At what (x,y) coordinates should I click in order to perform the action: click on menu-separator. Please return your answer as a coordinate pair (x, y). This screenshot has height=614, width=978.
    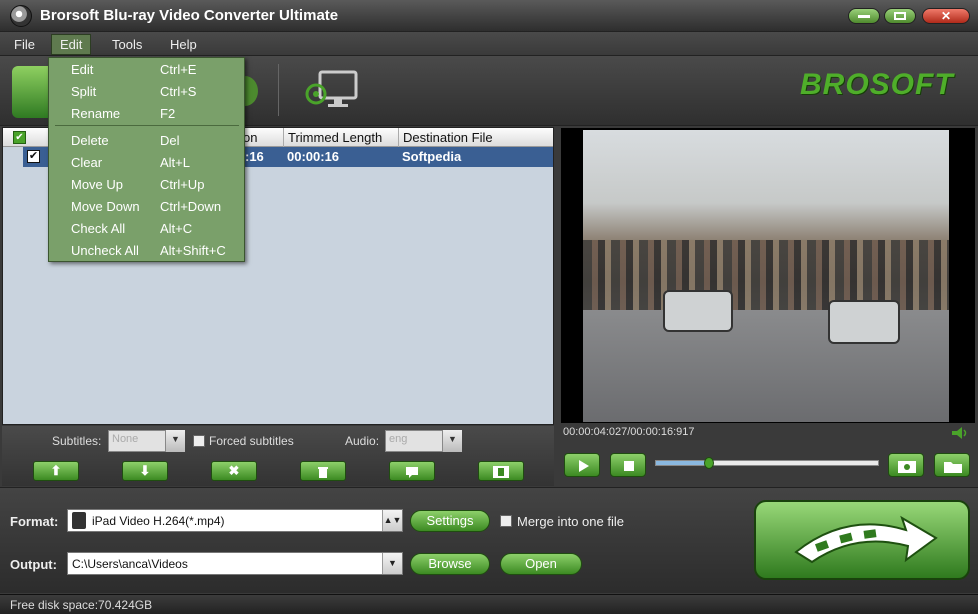
    Looking at the image, I should click on (147, 125).